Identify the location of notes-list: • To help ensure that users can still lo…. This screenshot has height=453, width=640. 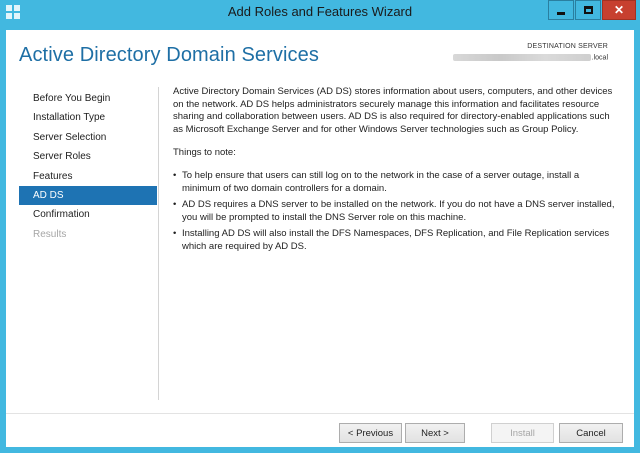
(395, 212).